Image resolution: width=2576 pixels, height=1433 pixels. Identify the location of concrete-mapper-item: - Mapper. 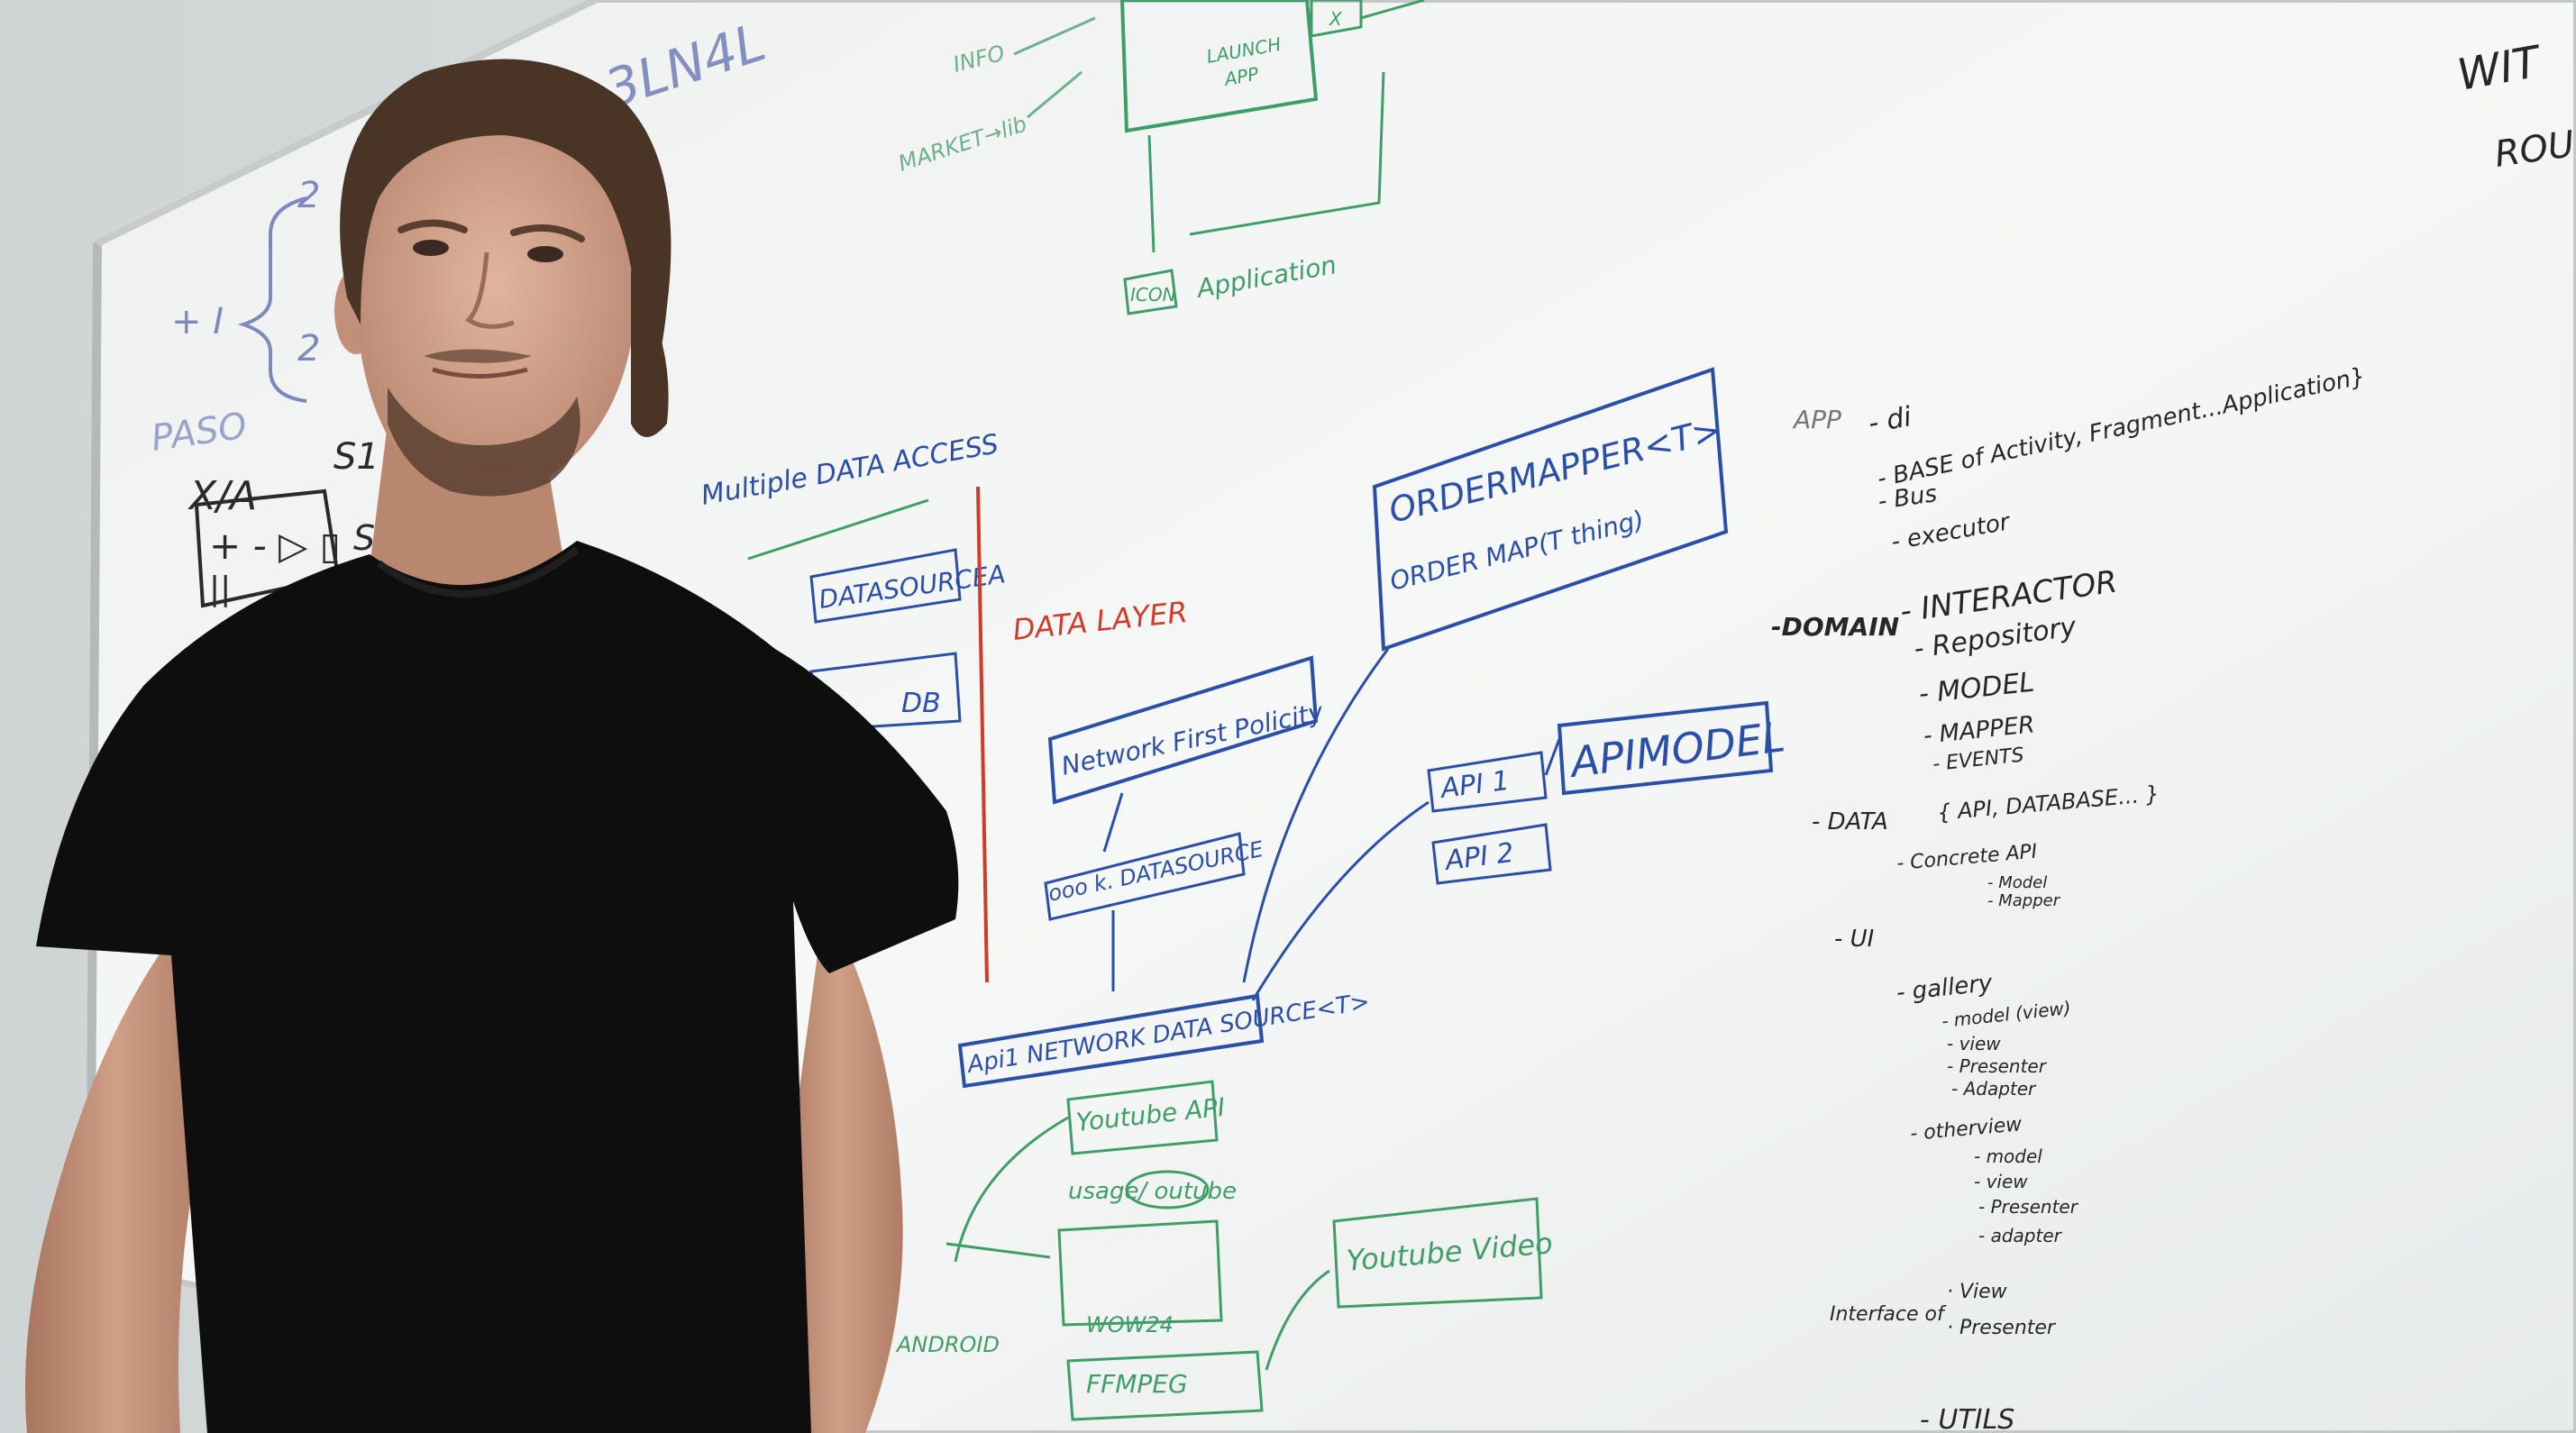
(2024, 900).